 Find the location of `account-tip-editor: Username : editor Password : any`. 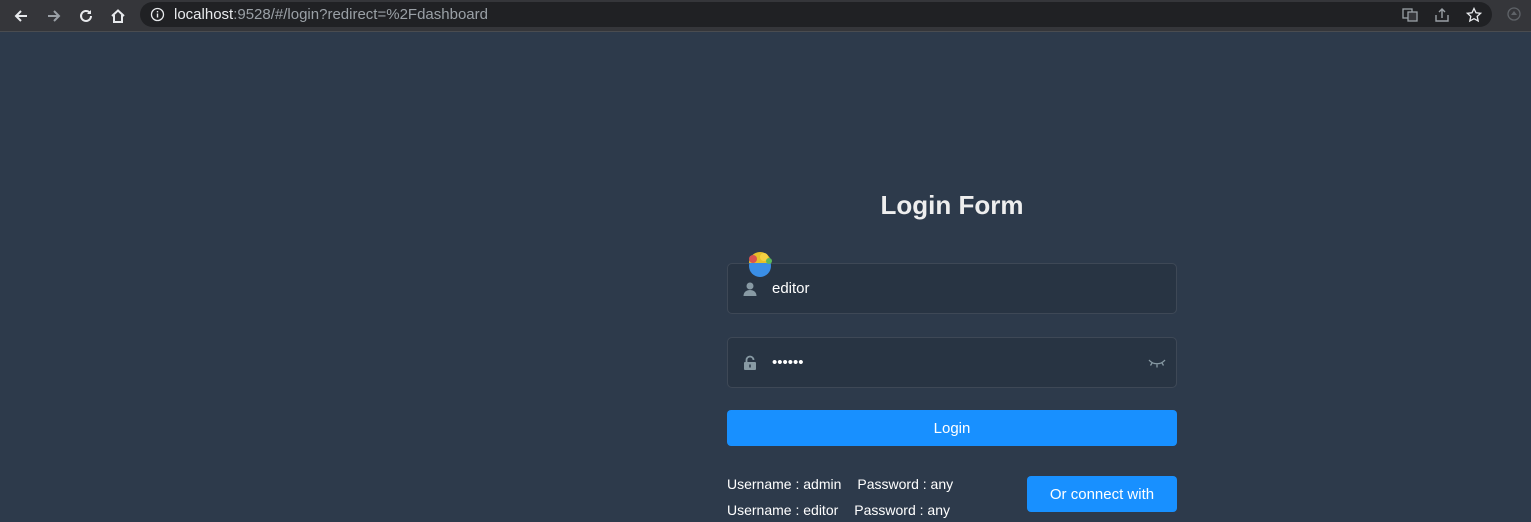

account-tip-editor: Username : editor Password : any is located at coordinates (838, 510).